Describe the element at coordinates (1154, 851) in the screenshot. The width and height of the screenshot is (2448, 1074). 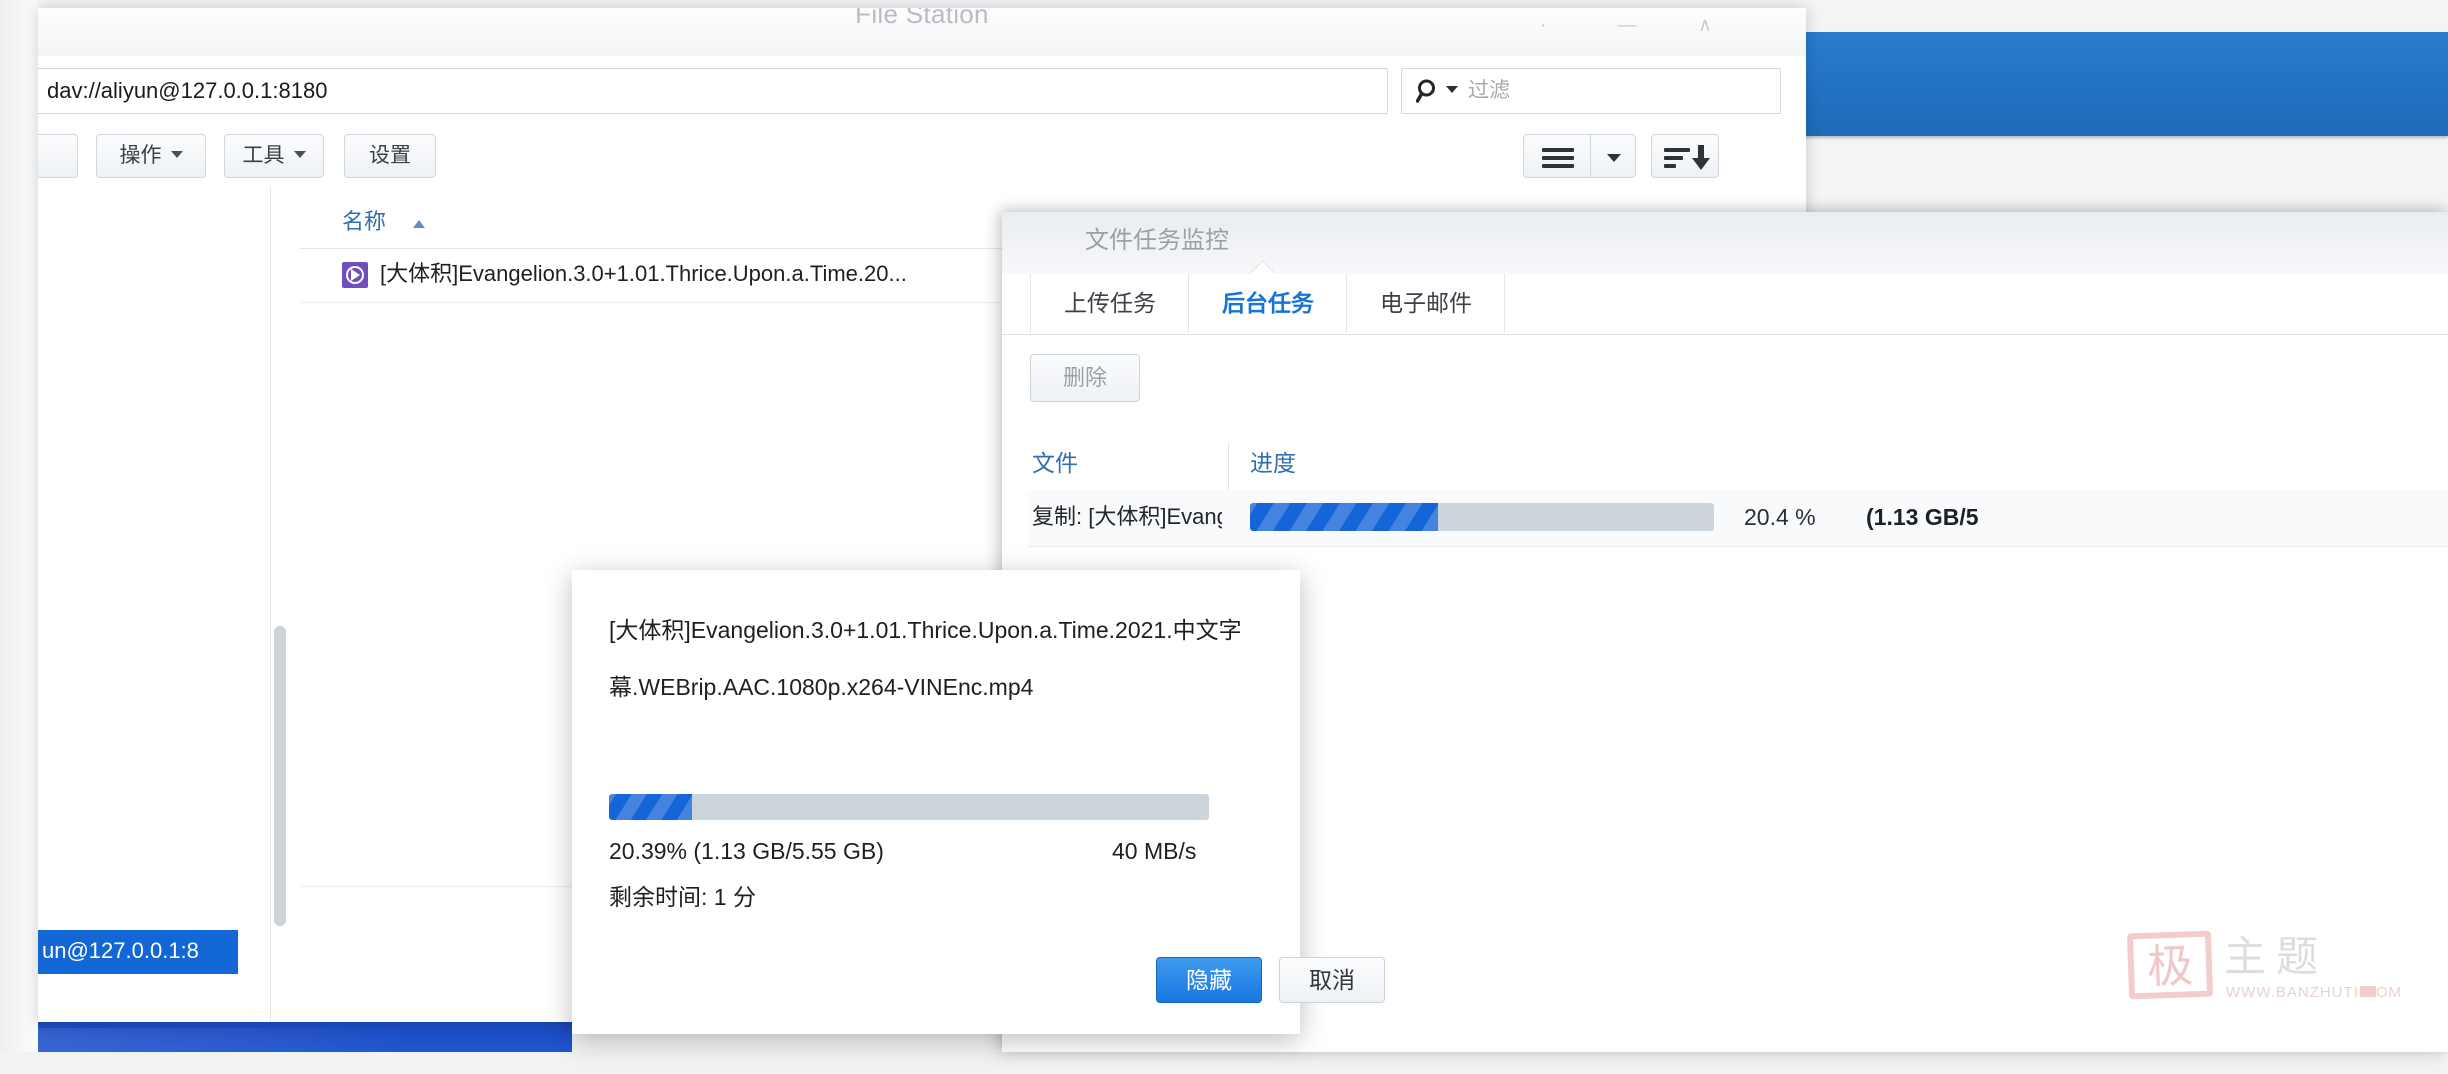
I see `copy-dialog-speed: 40 MB/s` at that location.